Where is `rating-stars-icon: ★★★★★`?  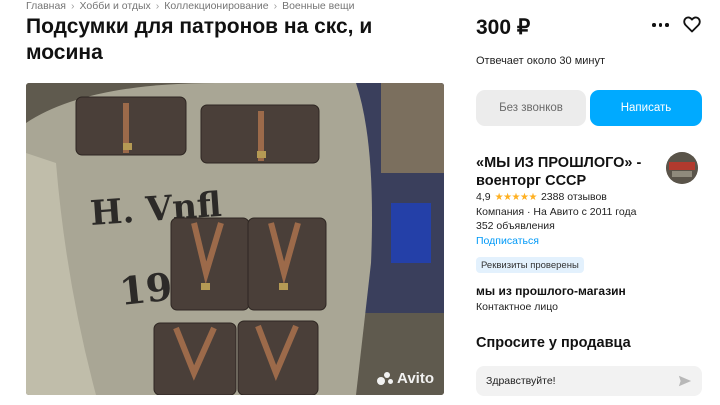 rating-stars-icon: ★★★★★ is located at coordinates (516, 197).